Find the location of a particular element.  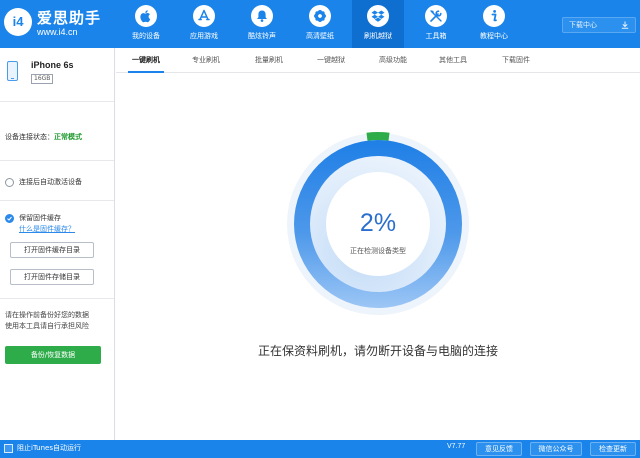

nav-item-ringtones: 酷炫铃声 is located at coordinates (262, 24).